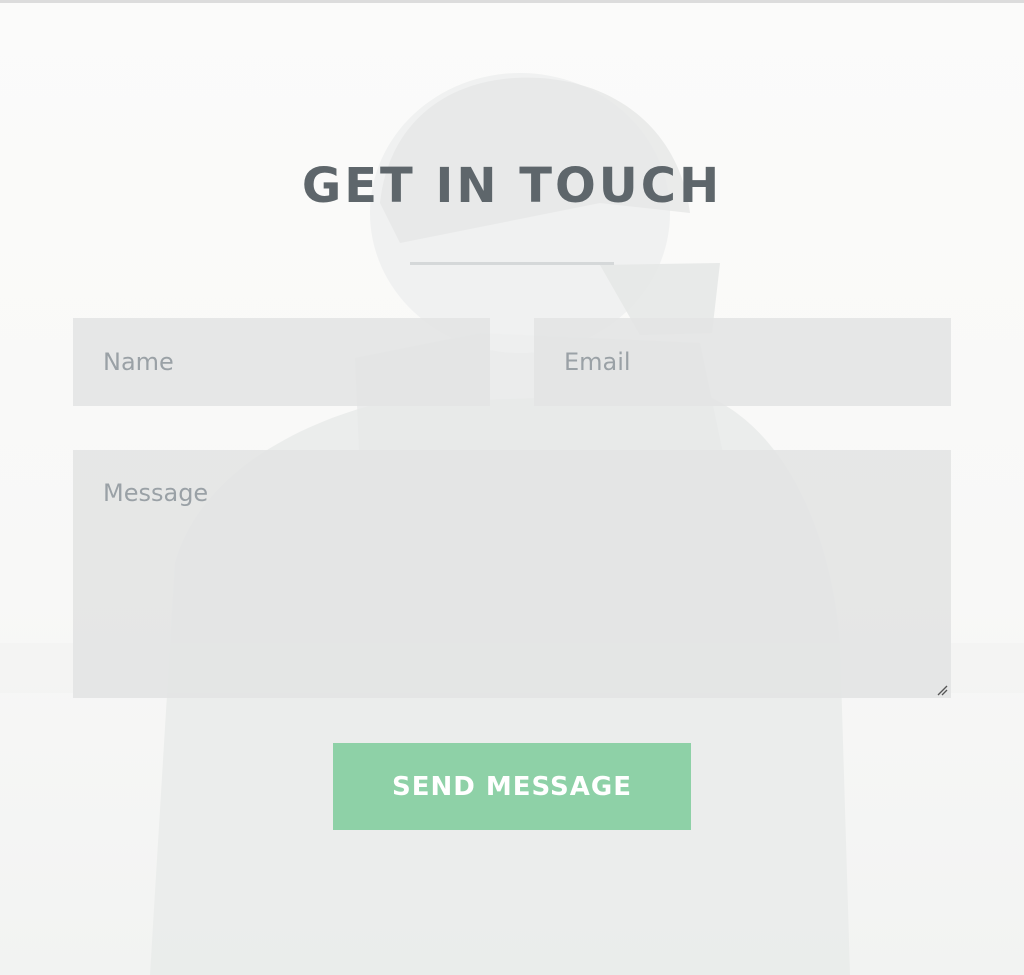  What do you see at coordinates (942, 690) in the screenshot?
I see `resize-grip-icon` at bounding box center [942, 690].